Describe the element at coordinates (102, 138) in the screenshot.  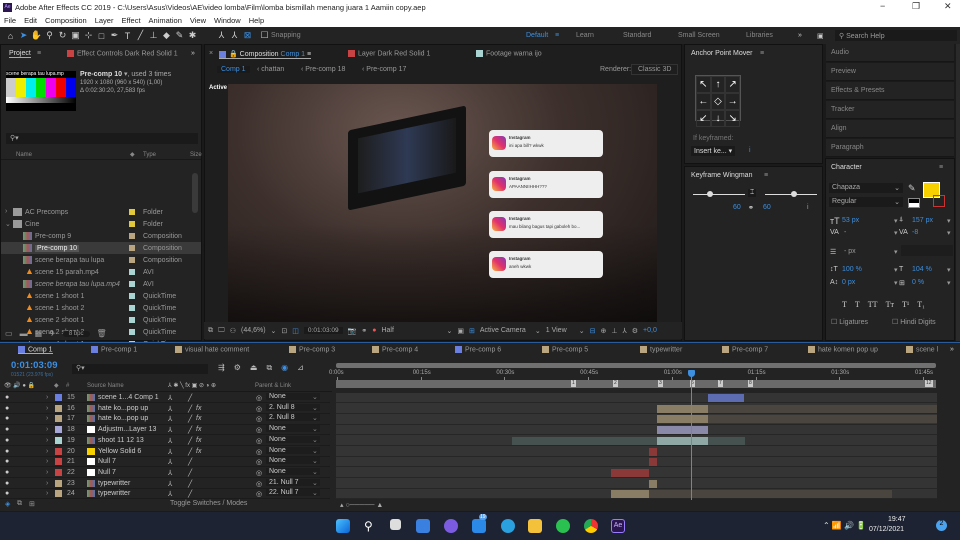
I see `project-search-input: ⚲▾` at that location.